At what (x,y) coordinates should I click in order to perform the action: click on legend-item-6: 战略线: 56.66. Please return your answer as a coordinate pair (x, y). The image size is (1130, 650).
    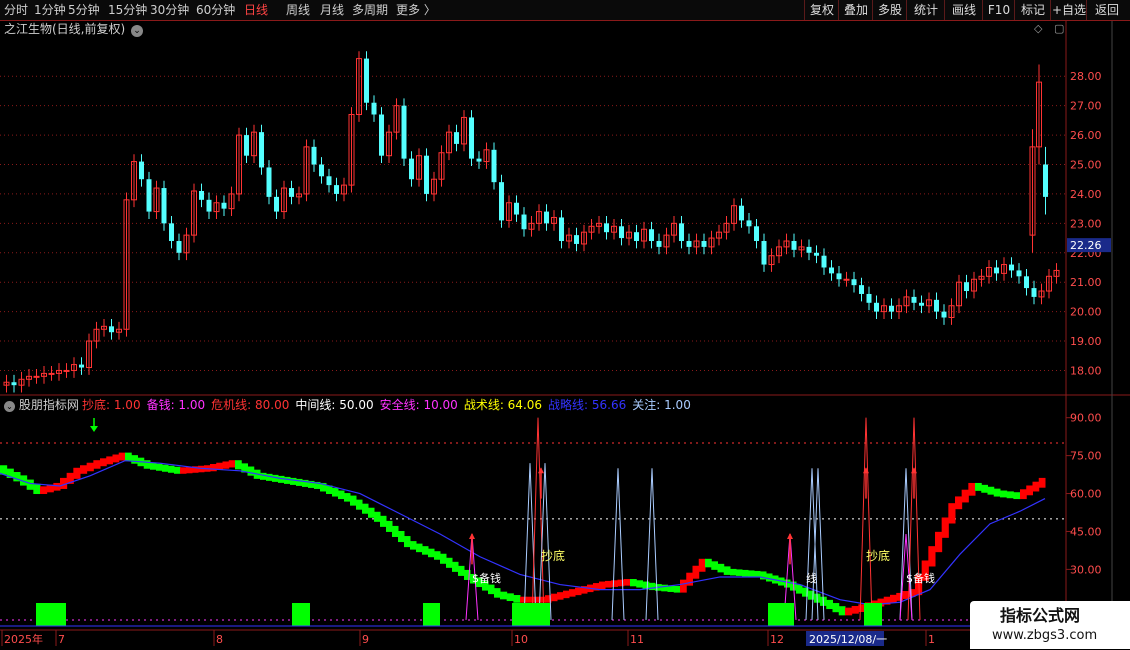
    Looking at the image, I should click on (587, 405).